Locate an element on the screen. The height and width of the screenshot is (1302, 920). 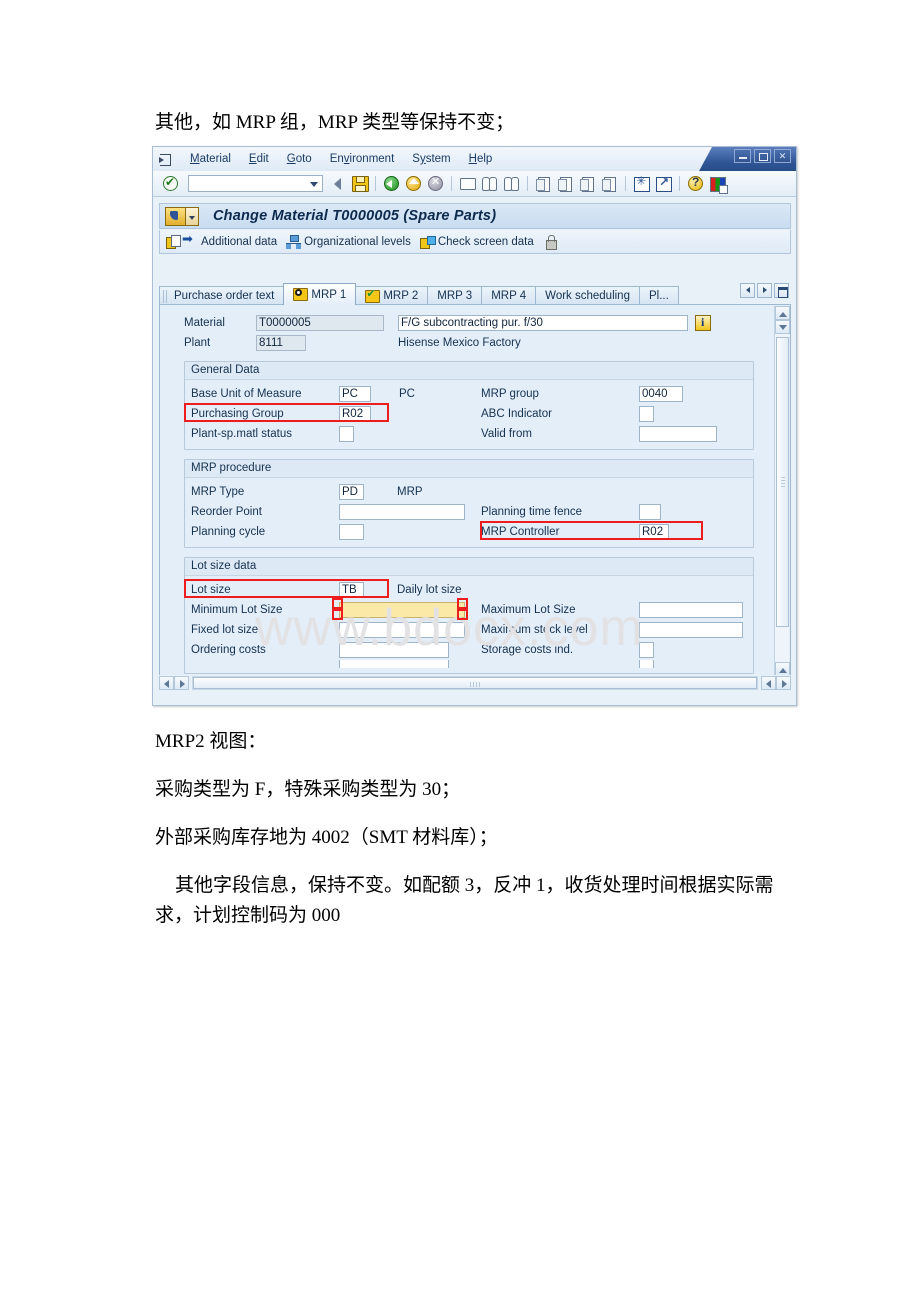
tab-mrp-2: MRP 2 is located at coordinates (392, 295).